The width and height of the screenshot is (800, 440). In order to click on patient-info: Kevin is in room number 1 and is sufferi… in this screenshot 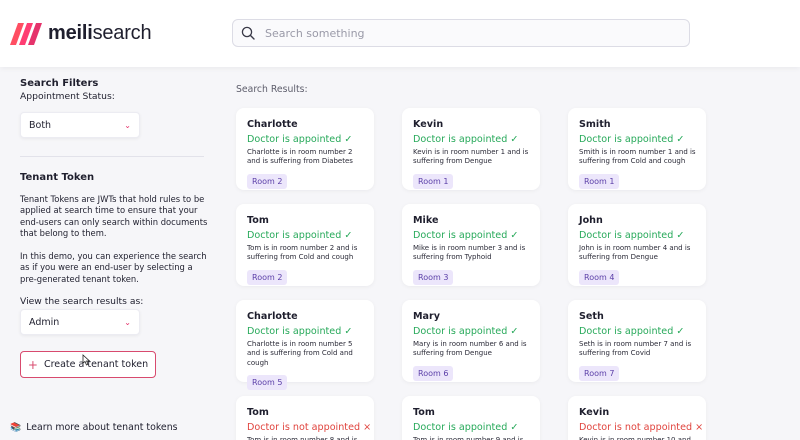, I will do `click(471, 157)`.